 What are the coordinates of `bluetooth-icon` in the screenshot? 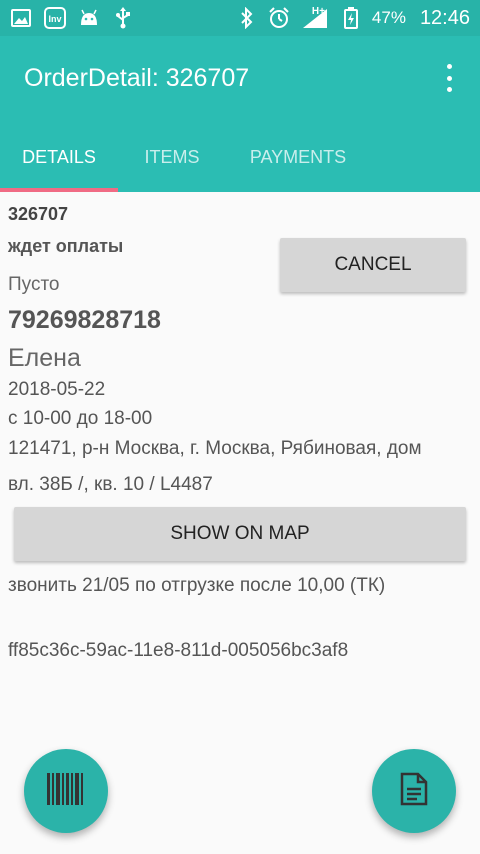 It's located at (247, 18).